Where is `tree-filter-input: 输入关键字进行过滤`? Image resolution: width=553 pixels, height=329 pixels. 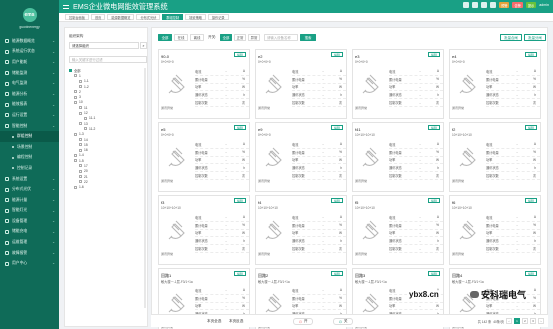
tree-filter-input: 输入关键字进行过滤 is located at coordinates (108, 59).